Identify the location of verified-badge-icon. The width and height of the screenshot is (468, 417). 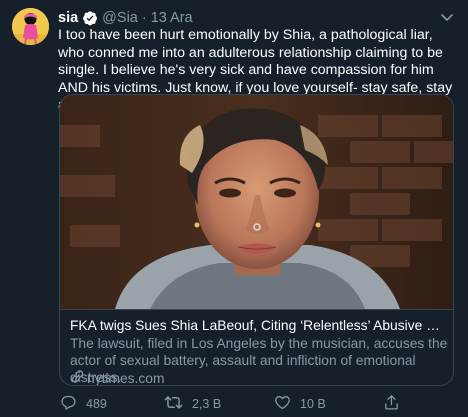
(90, 18).